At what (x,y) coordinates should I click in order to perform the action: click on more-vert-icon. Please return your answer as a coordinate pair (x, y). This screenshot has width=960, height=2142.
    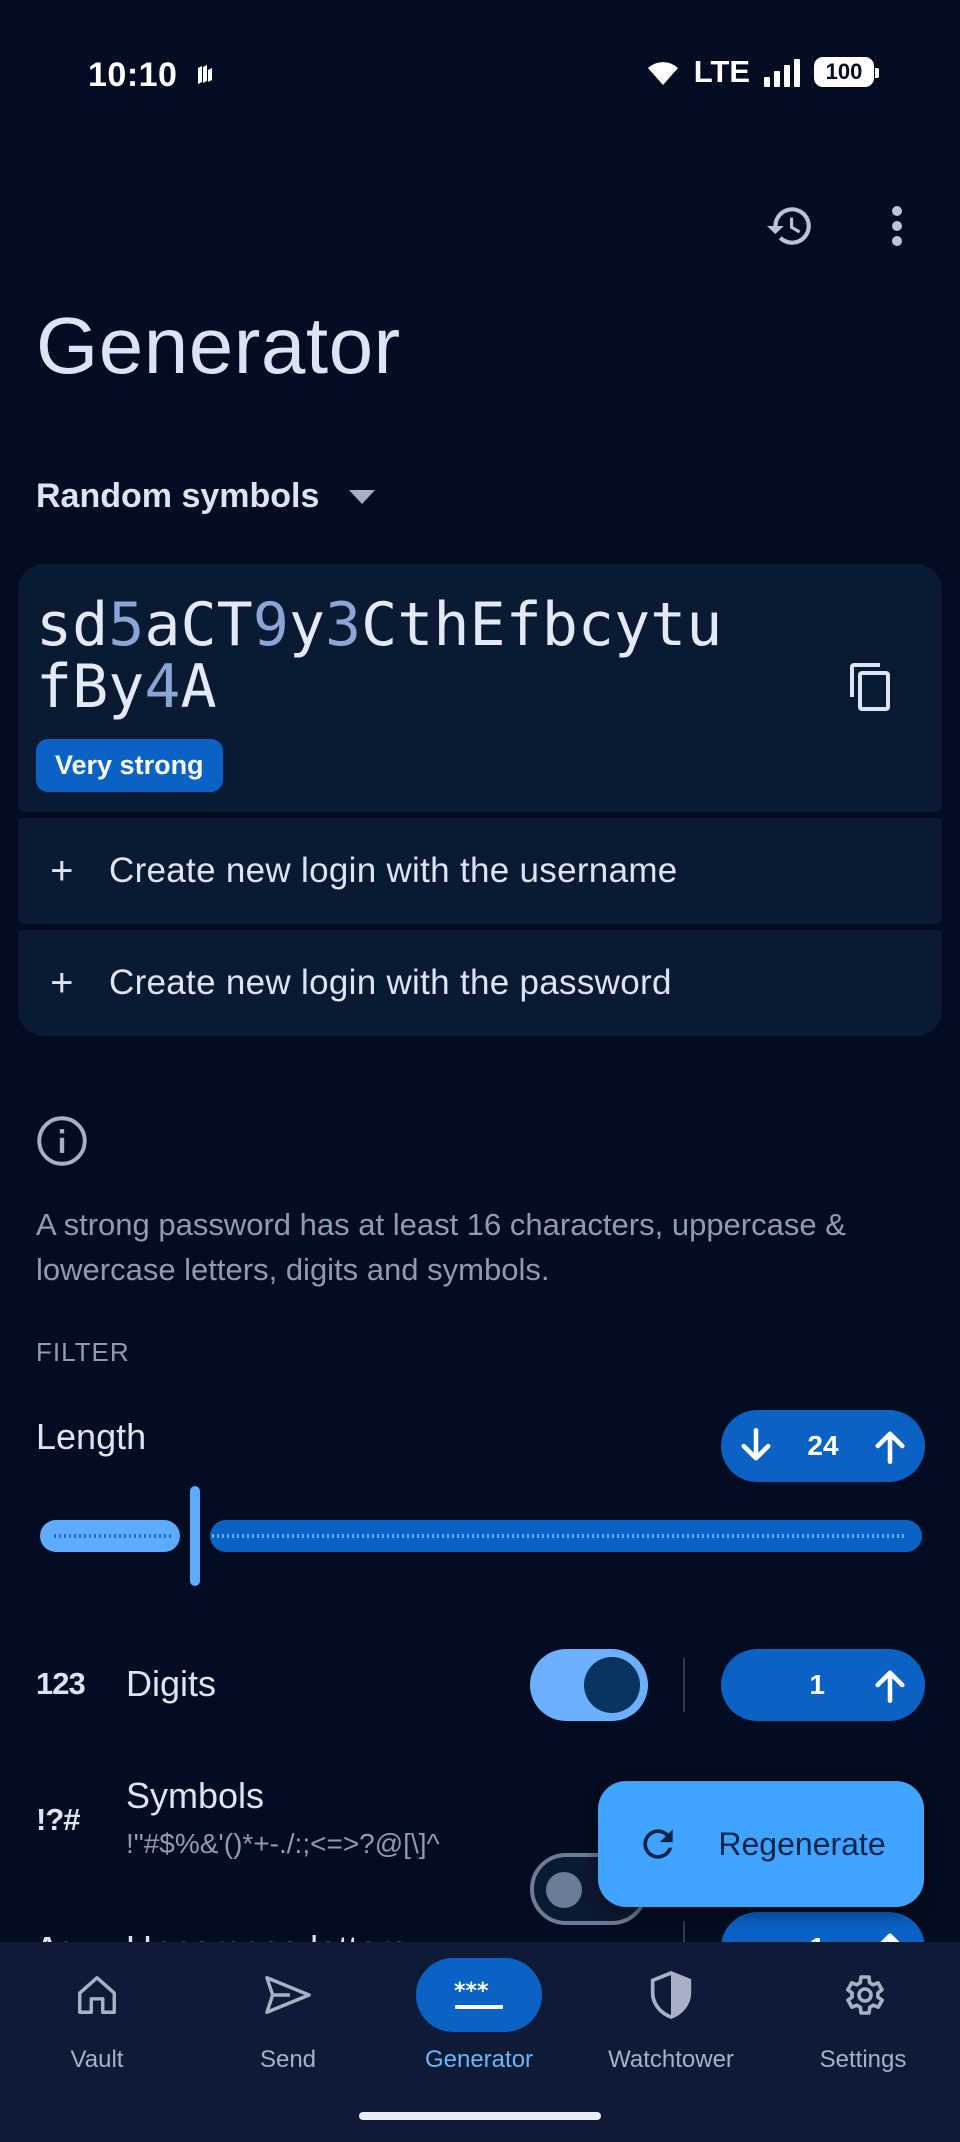
    Looking at the image, I should click on (897, 226).